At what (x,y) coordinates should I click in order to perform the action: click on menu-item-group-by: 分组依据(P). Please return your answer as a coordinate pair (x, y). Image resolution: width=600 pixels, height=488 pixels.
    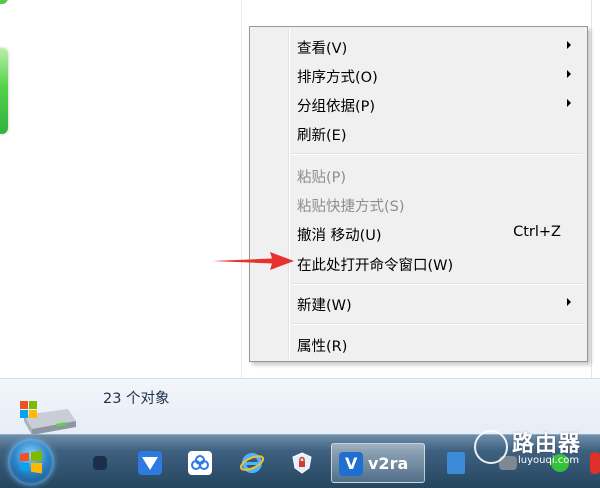
    Looking at the image, I should click on (418, 103).